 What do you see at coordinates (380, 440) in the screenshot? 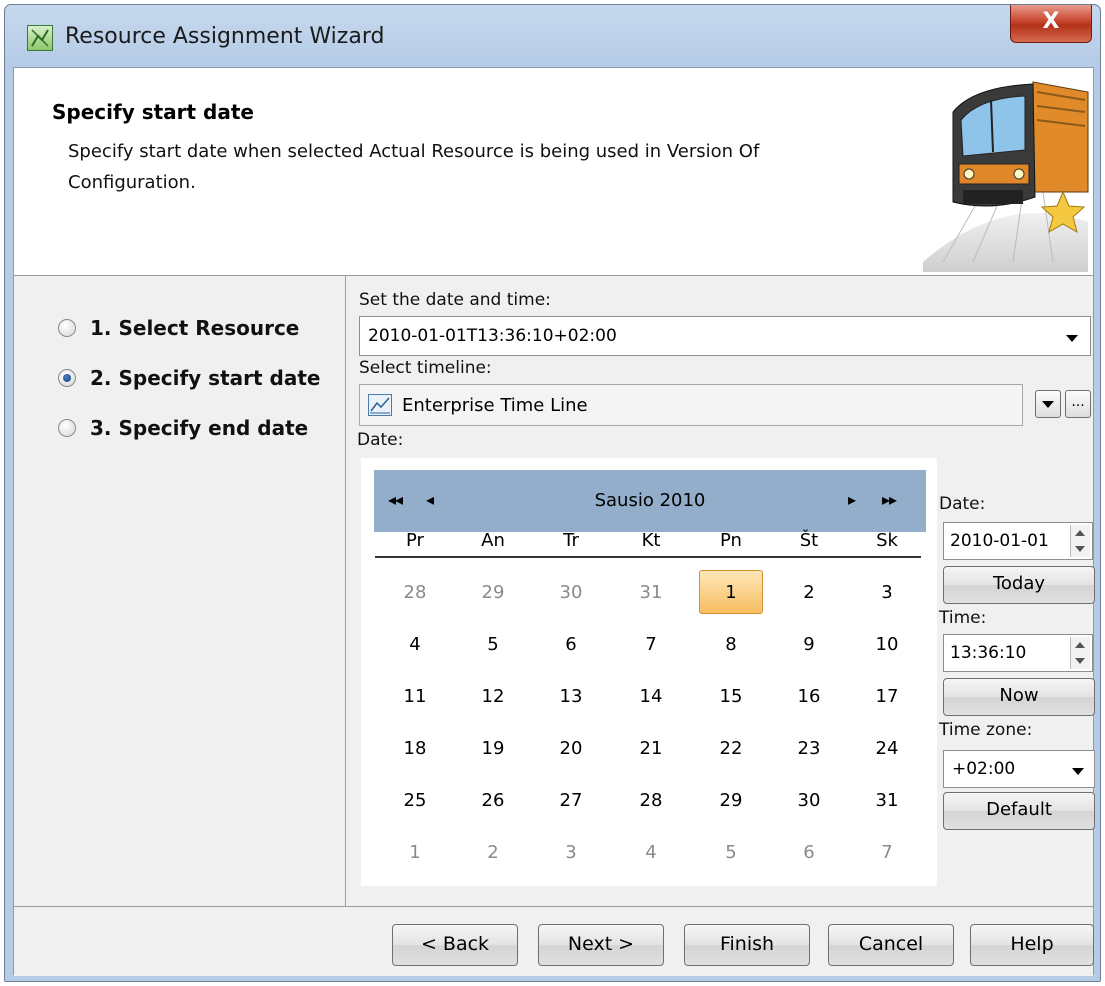
I see `calendar-date-label: Date:` at bounding box center [380, 440].